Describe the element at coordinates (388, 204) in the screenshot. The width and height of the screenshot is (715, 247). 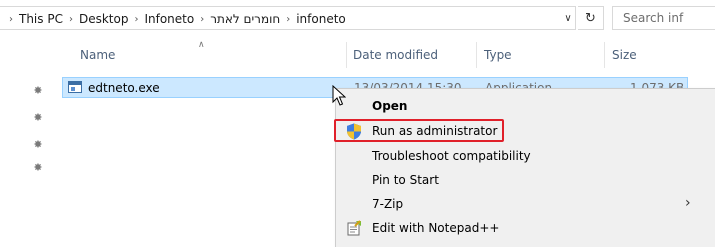
I see `menu-item-label: 7-Zip` at that location.